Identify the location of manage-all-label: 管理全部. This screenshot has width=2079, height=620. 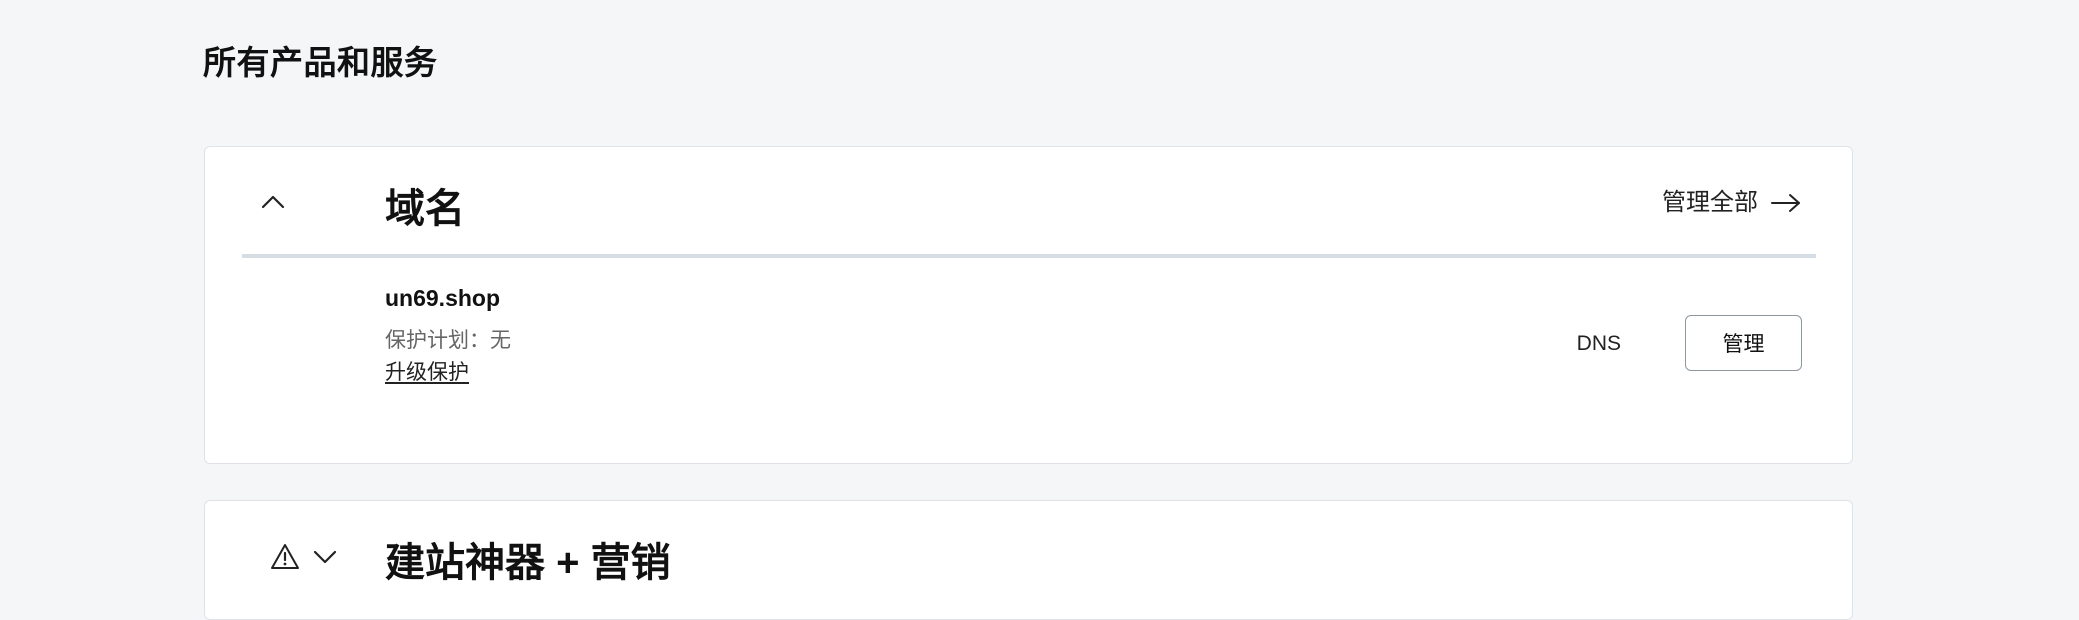
(1710, 202).